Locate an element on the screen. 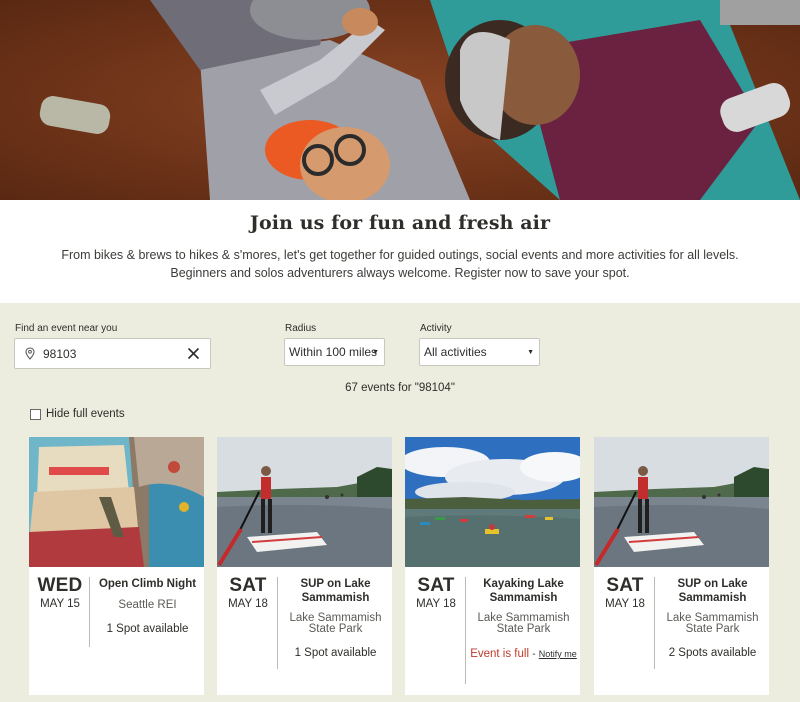 This screenshot has width=800, height=702. location-input is located at coordinates (108, 354).